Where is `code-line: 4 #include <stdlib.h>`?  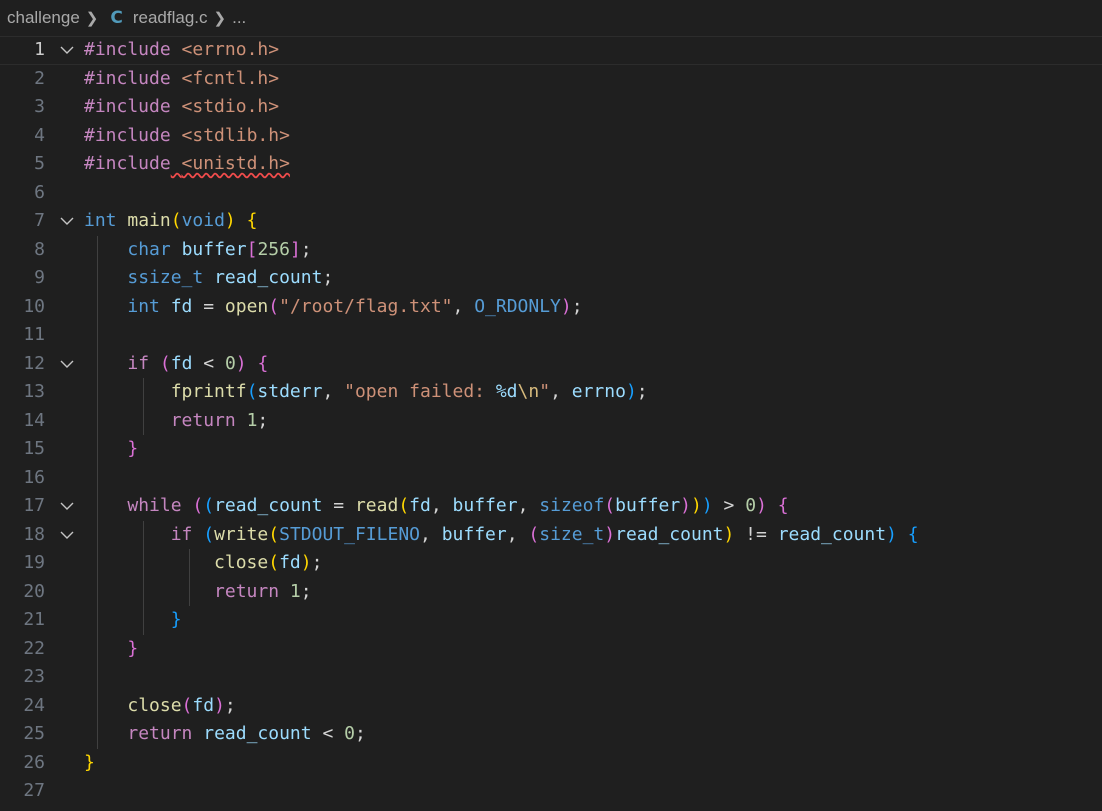
code-line: 4 #include <stdlib.h> is located at coordinates (551, 136).